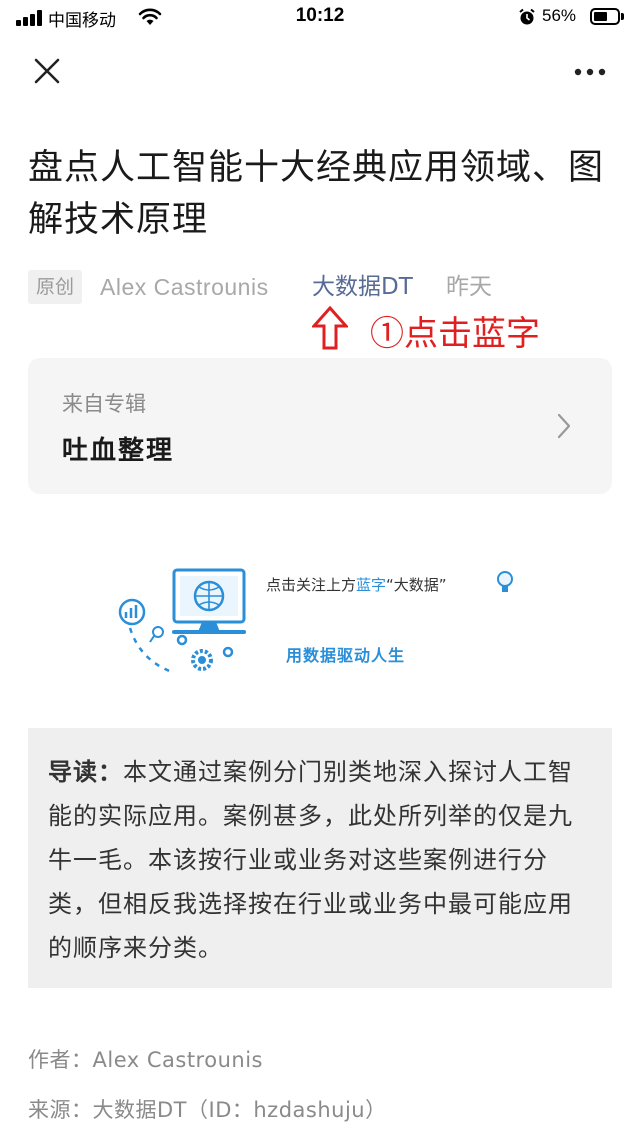  I want to click on battery-icon, so click(605, 16).